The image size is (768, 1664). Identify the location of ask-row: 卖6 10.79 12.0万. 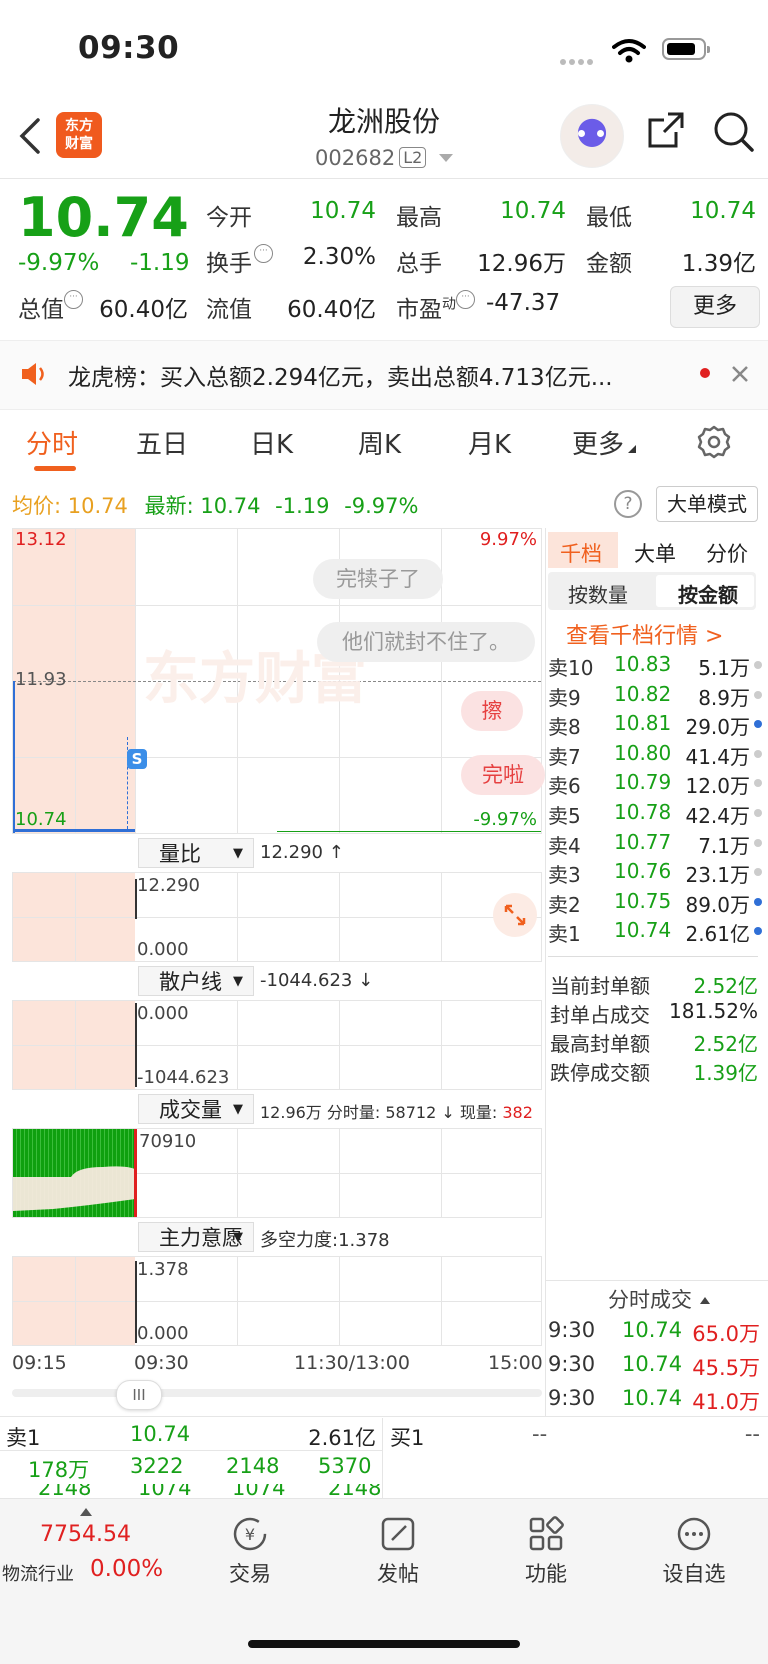
(655, 785).